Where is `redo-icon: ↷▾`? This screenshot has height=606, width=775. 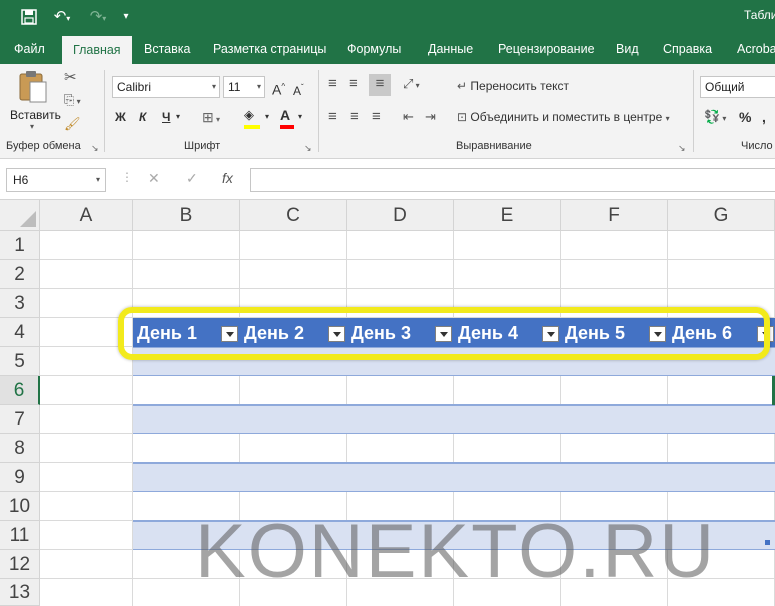 redo-icon: ↷▾ is located at coordinates (98, 17).